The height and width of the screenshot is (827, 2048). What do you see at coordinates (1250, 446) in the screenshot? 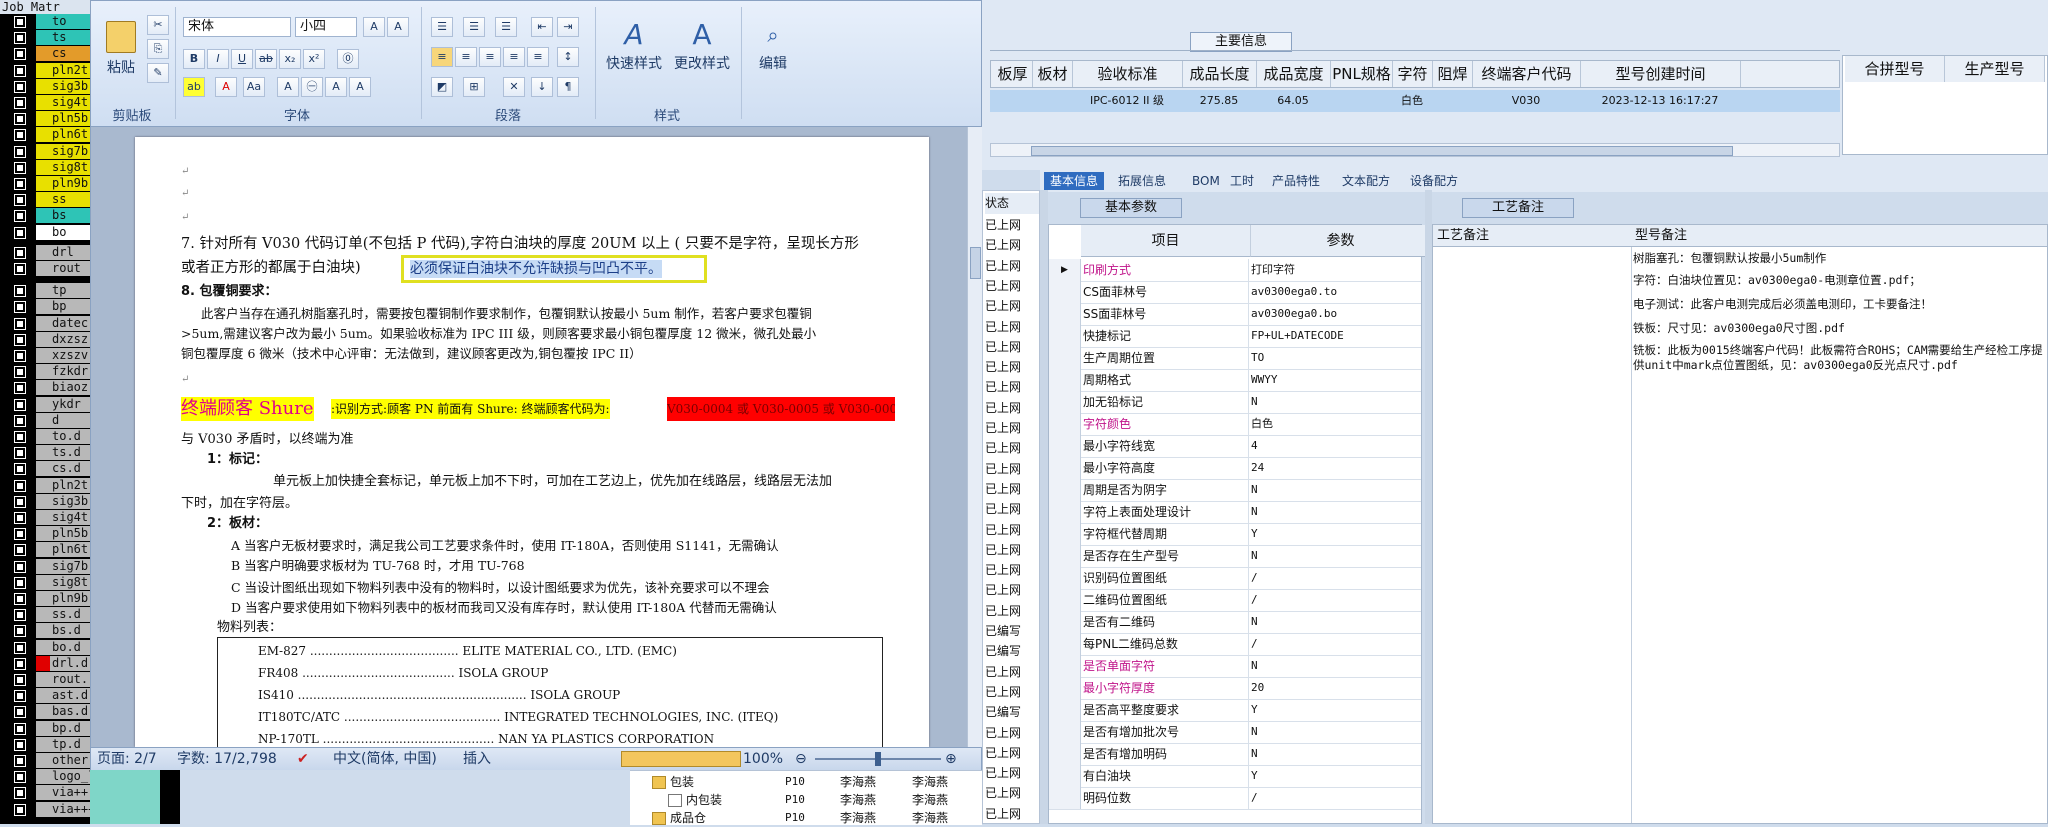
I see `param-row: 最小字符线宽4mil` at bounding box center [1250, 446].